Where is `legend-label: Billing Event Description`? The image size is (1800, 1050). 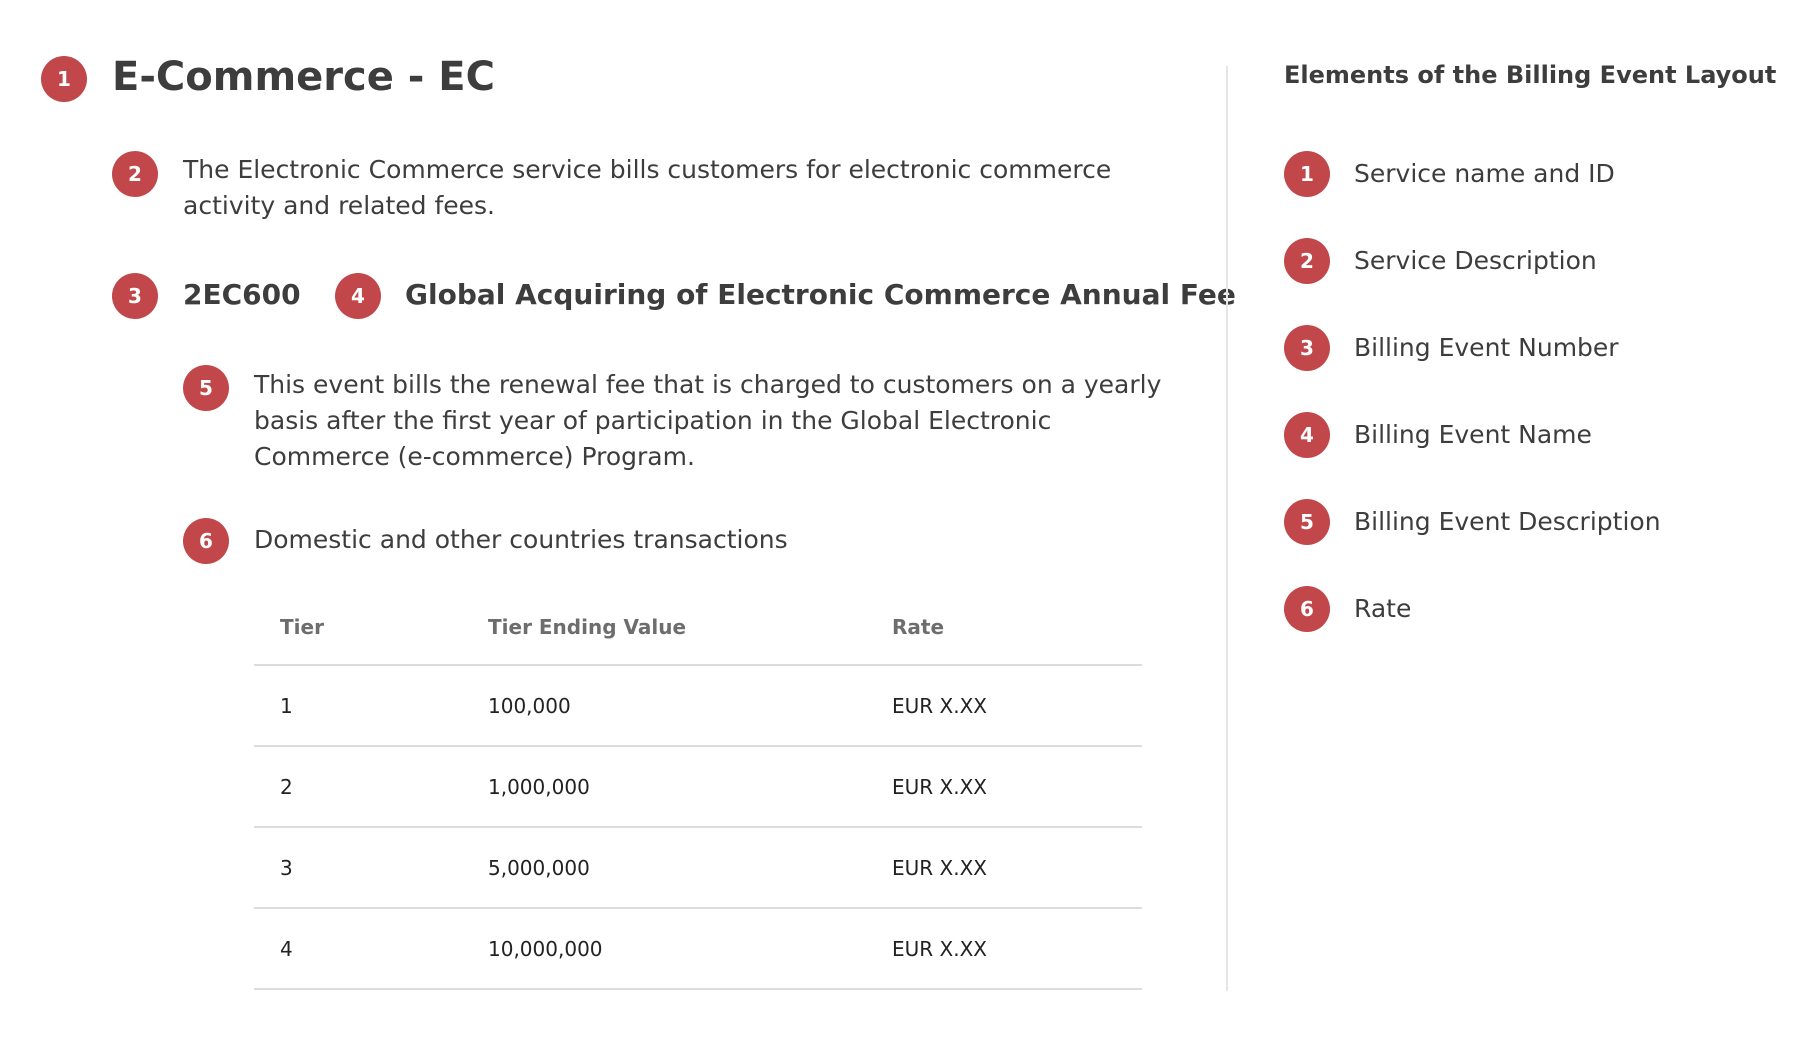 legend-label: Billing Event Description is located at coordinates (1507, 521).